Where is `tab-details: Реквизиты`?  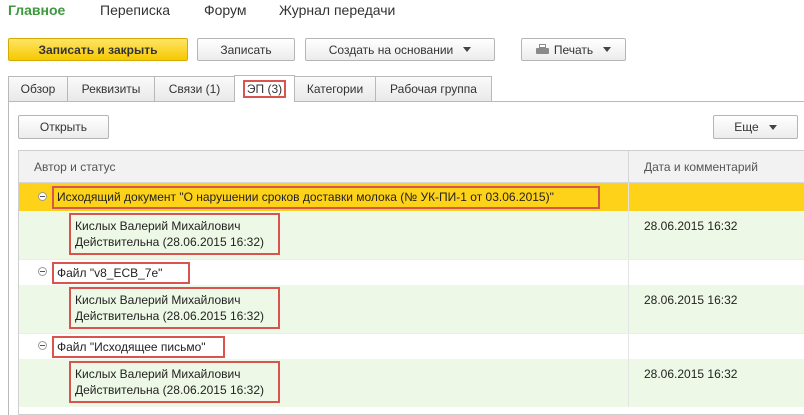 tab-details: Реквизиты is located at coordinates (111, 88).